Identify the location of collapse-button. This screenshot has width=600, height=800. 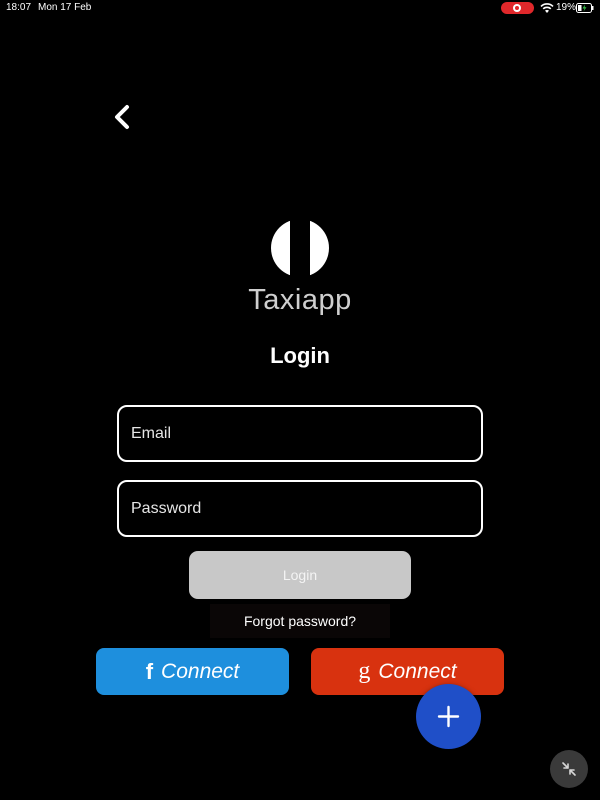
(569, 769).